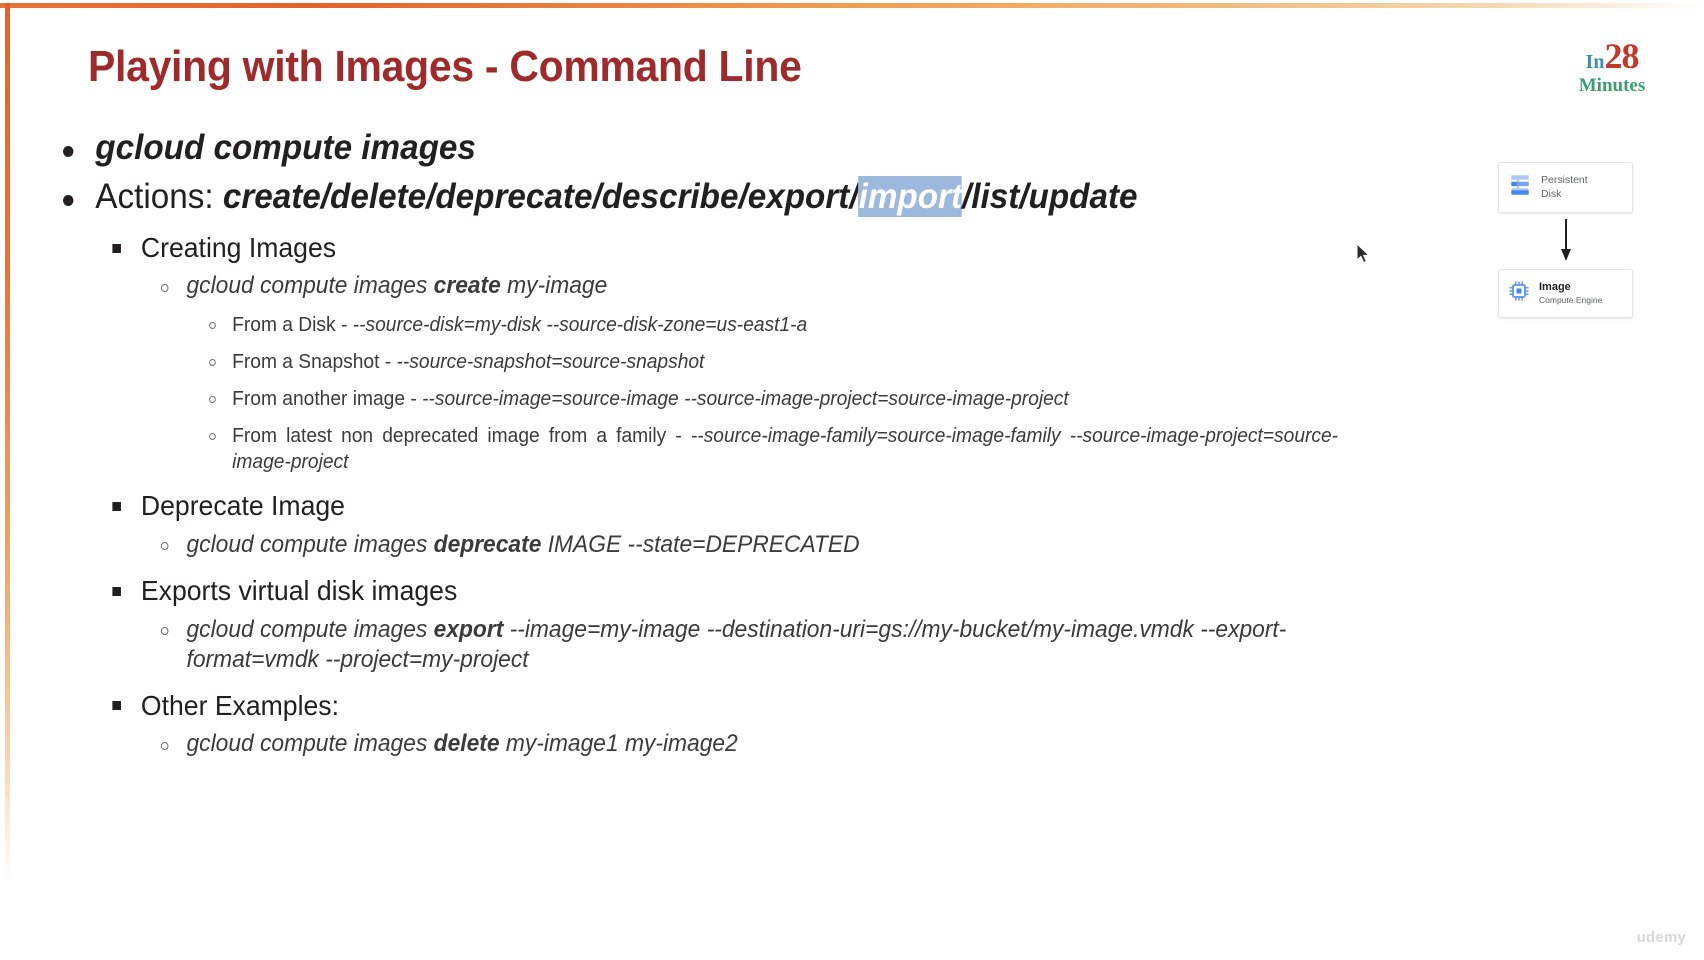  I want to click on slide-border-left, so click(7, 443).